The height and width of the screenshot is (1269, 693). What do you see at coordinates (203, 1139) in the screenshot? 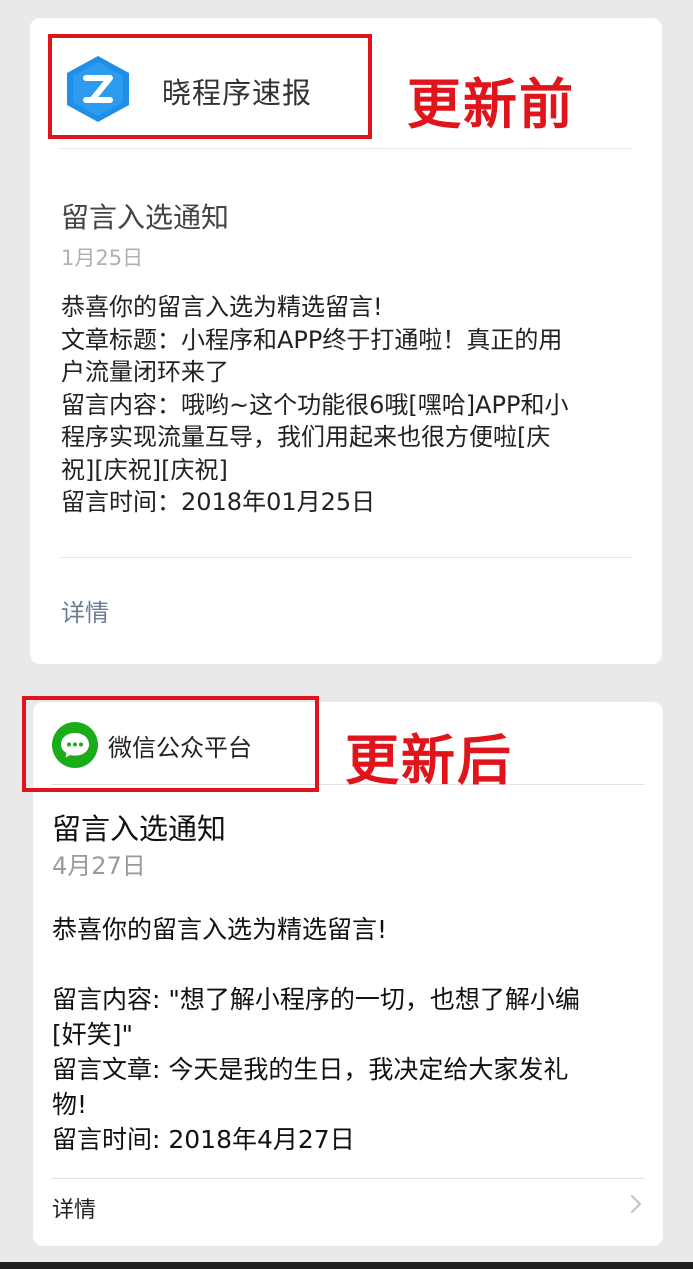
I see `body-line: 留言时间: 2018年4月27日` at bounding box center [203, 1139].